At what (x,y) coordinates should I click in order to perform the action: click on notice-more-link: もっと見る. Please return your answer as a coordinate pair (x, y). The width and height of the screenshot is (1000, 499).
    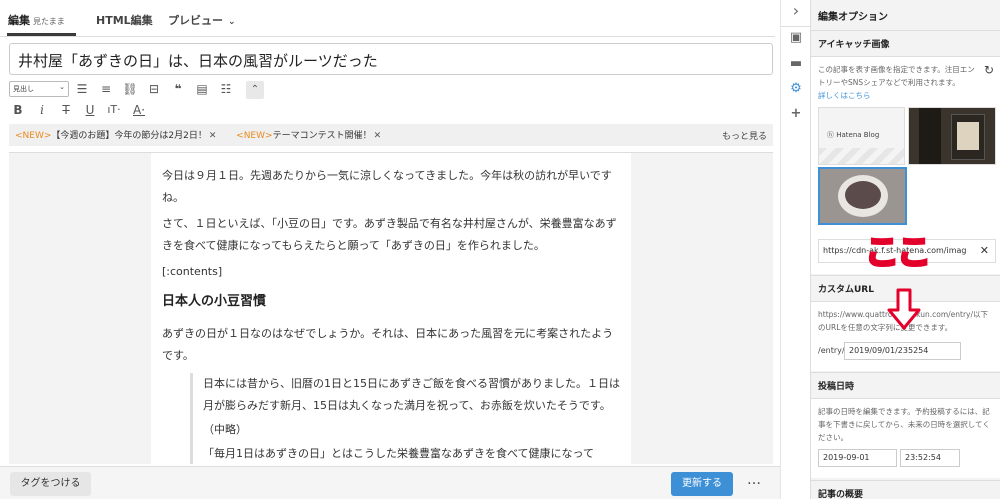
    Looking at the image, I should click on (744, 135).